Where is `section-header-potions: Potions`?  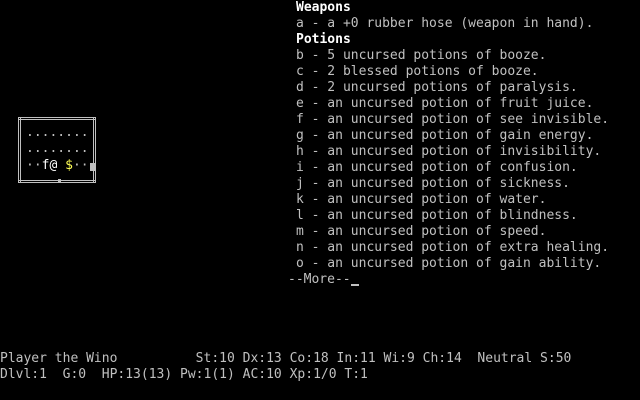 section-header-potions: Potions is located at coordinates (323, 39).